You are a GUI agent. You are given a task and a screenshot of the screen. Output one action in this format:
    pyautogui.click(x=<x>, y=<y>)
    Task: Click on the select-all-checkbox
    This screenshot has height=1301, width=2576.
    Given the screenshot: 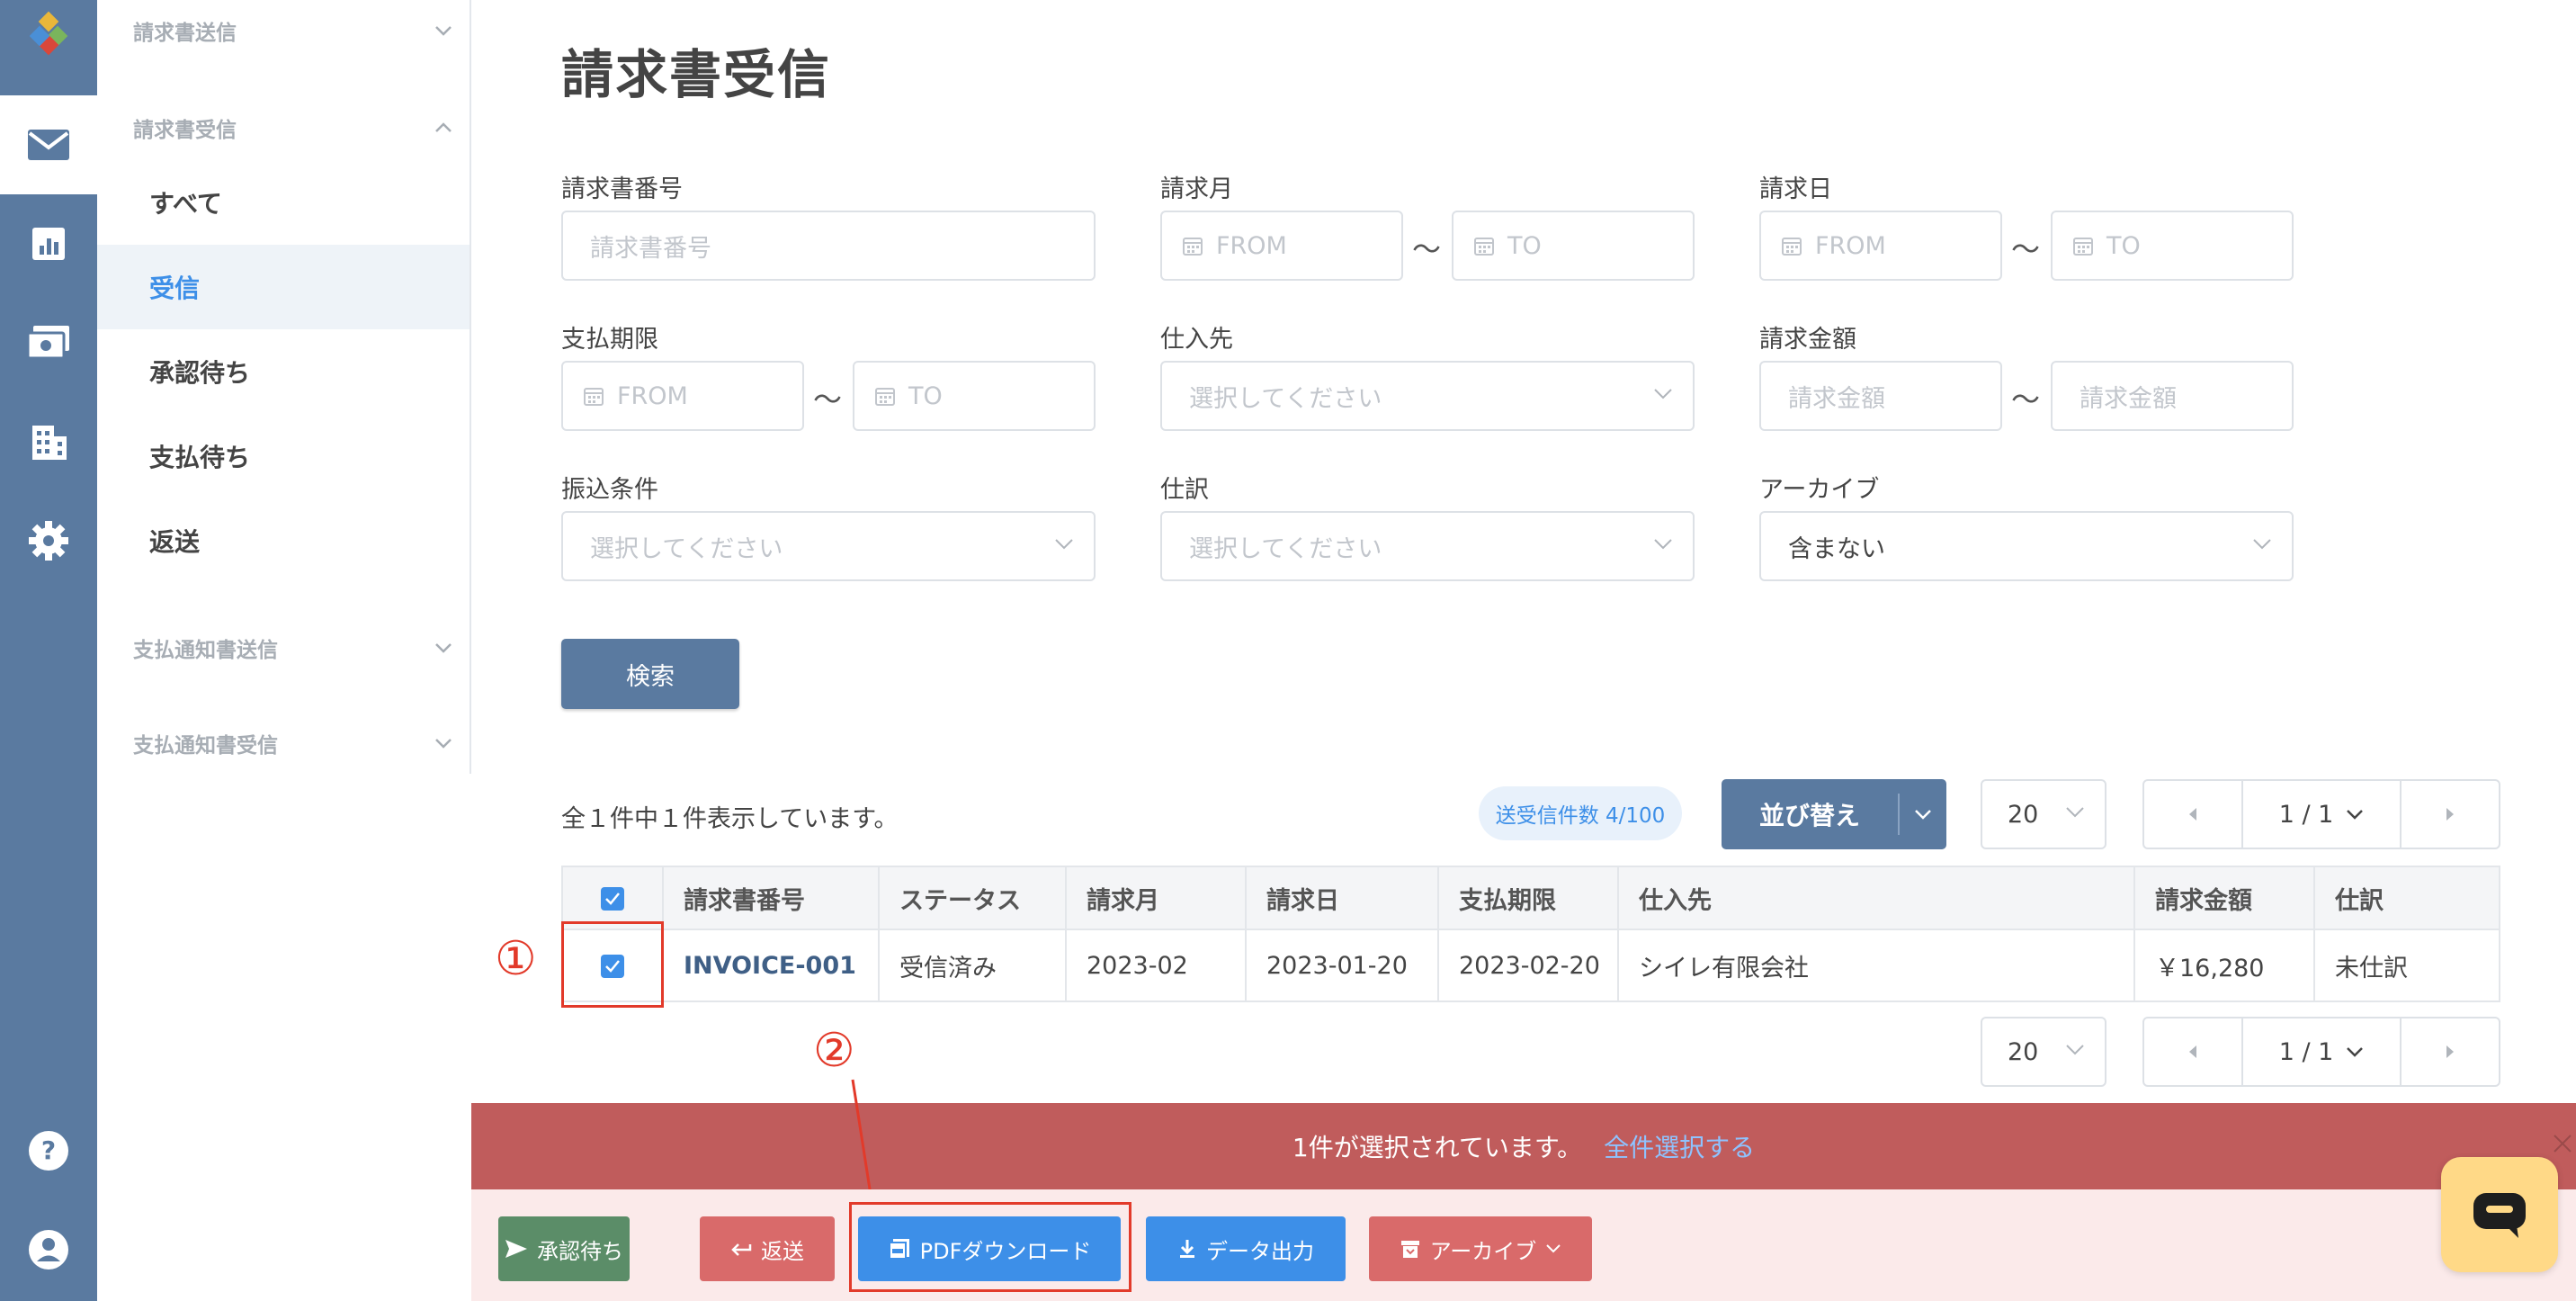 What is the action you would take?
    pyautogui.click(x=612, y=899)
    